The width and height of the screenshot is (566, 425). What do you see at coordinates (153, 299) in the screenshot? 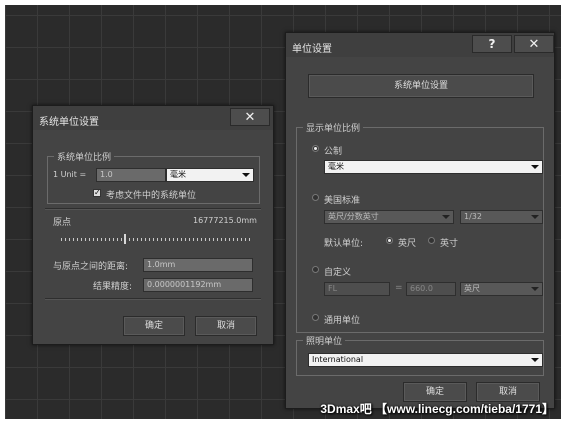
I see `origin-divider-bottom` at bounding box center [153, 299].